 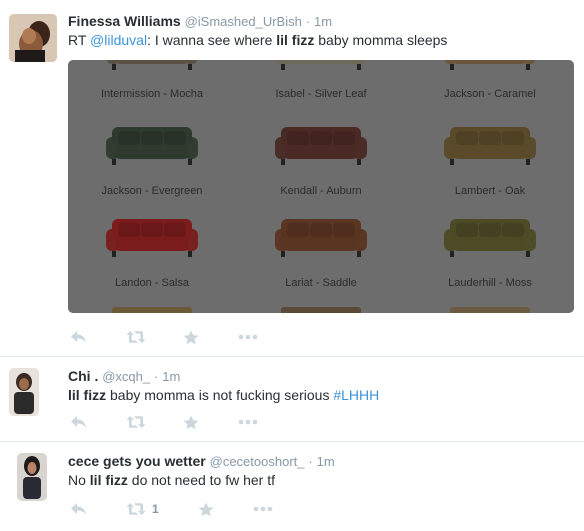 I want to click on tweet-header: cece gets you wetter @cecetooshort_ · 1m, so click(x=321, y=461).